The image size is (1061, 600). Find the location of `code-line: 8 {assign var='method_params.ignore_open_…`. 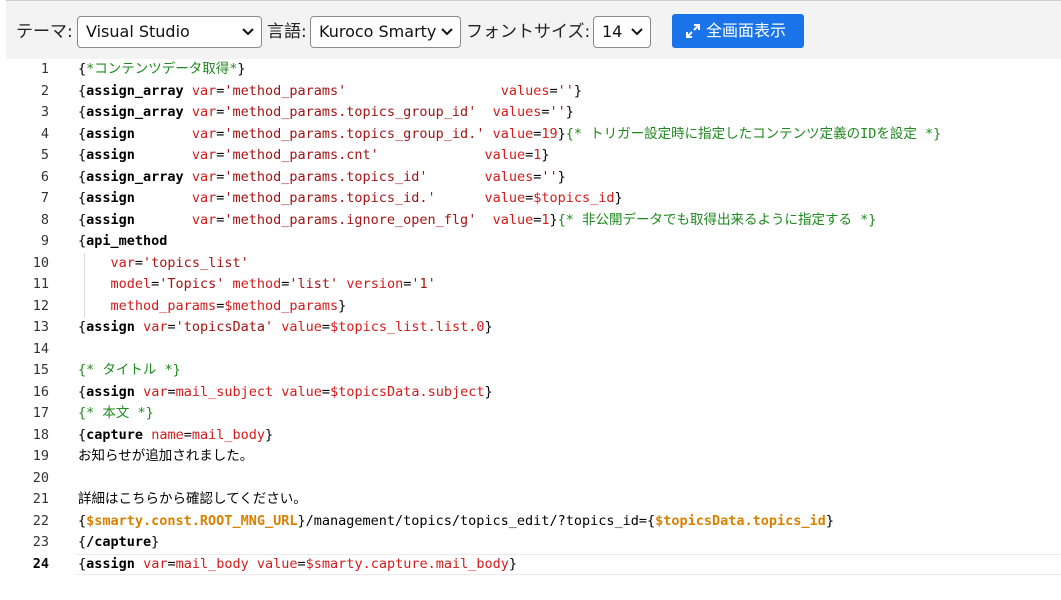

code-line: 8 {assign var='method_params.ignore_open_… is located at coordinates (533, 221).